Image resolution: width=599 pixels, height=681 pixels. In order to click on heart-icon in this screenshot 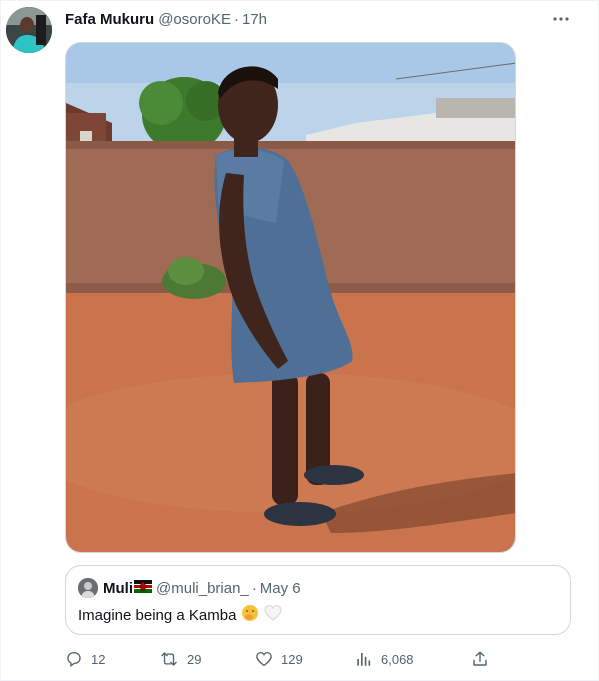, I will do `click(264, 659)`.